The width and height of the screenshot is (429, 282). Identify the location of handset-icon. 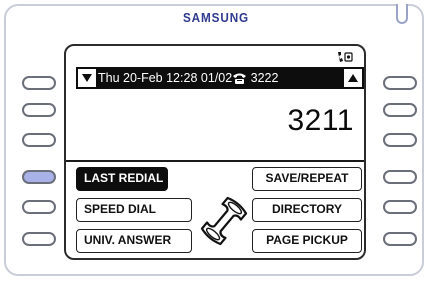
(224, 221).